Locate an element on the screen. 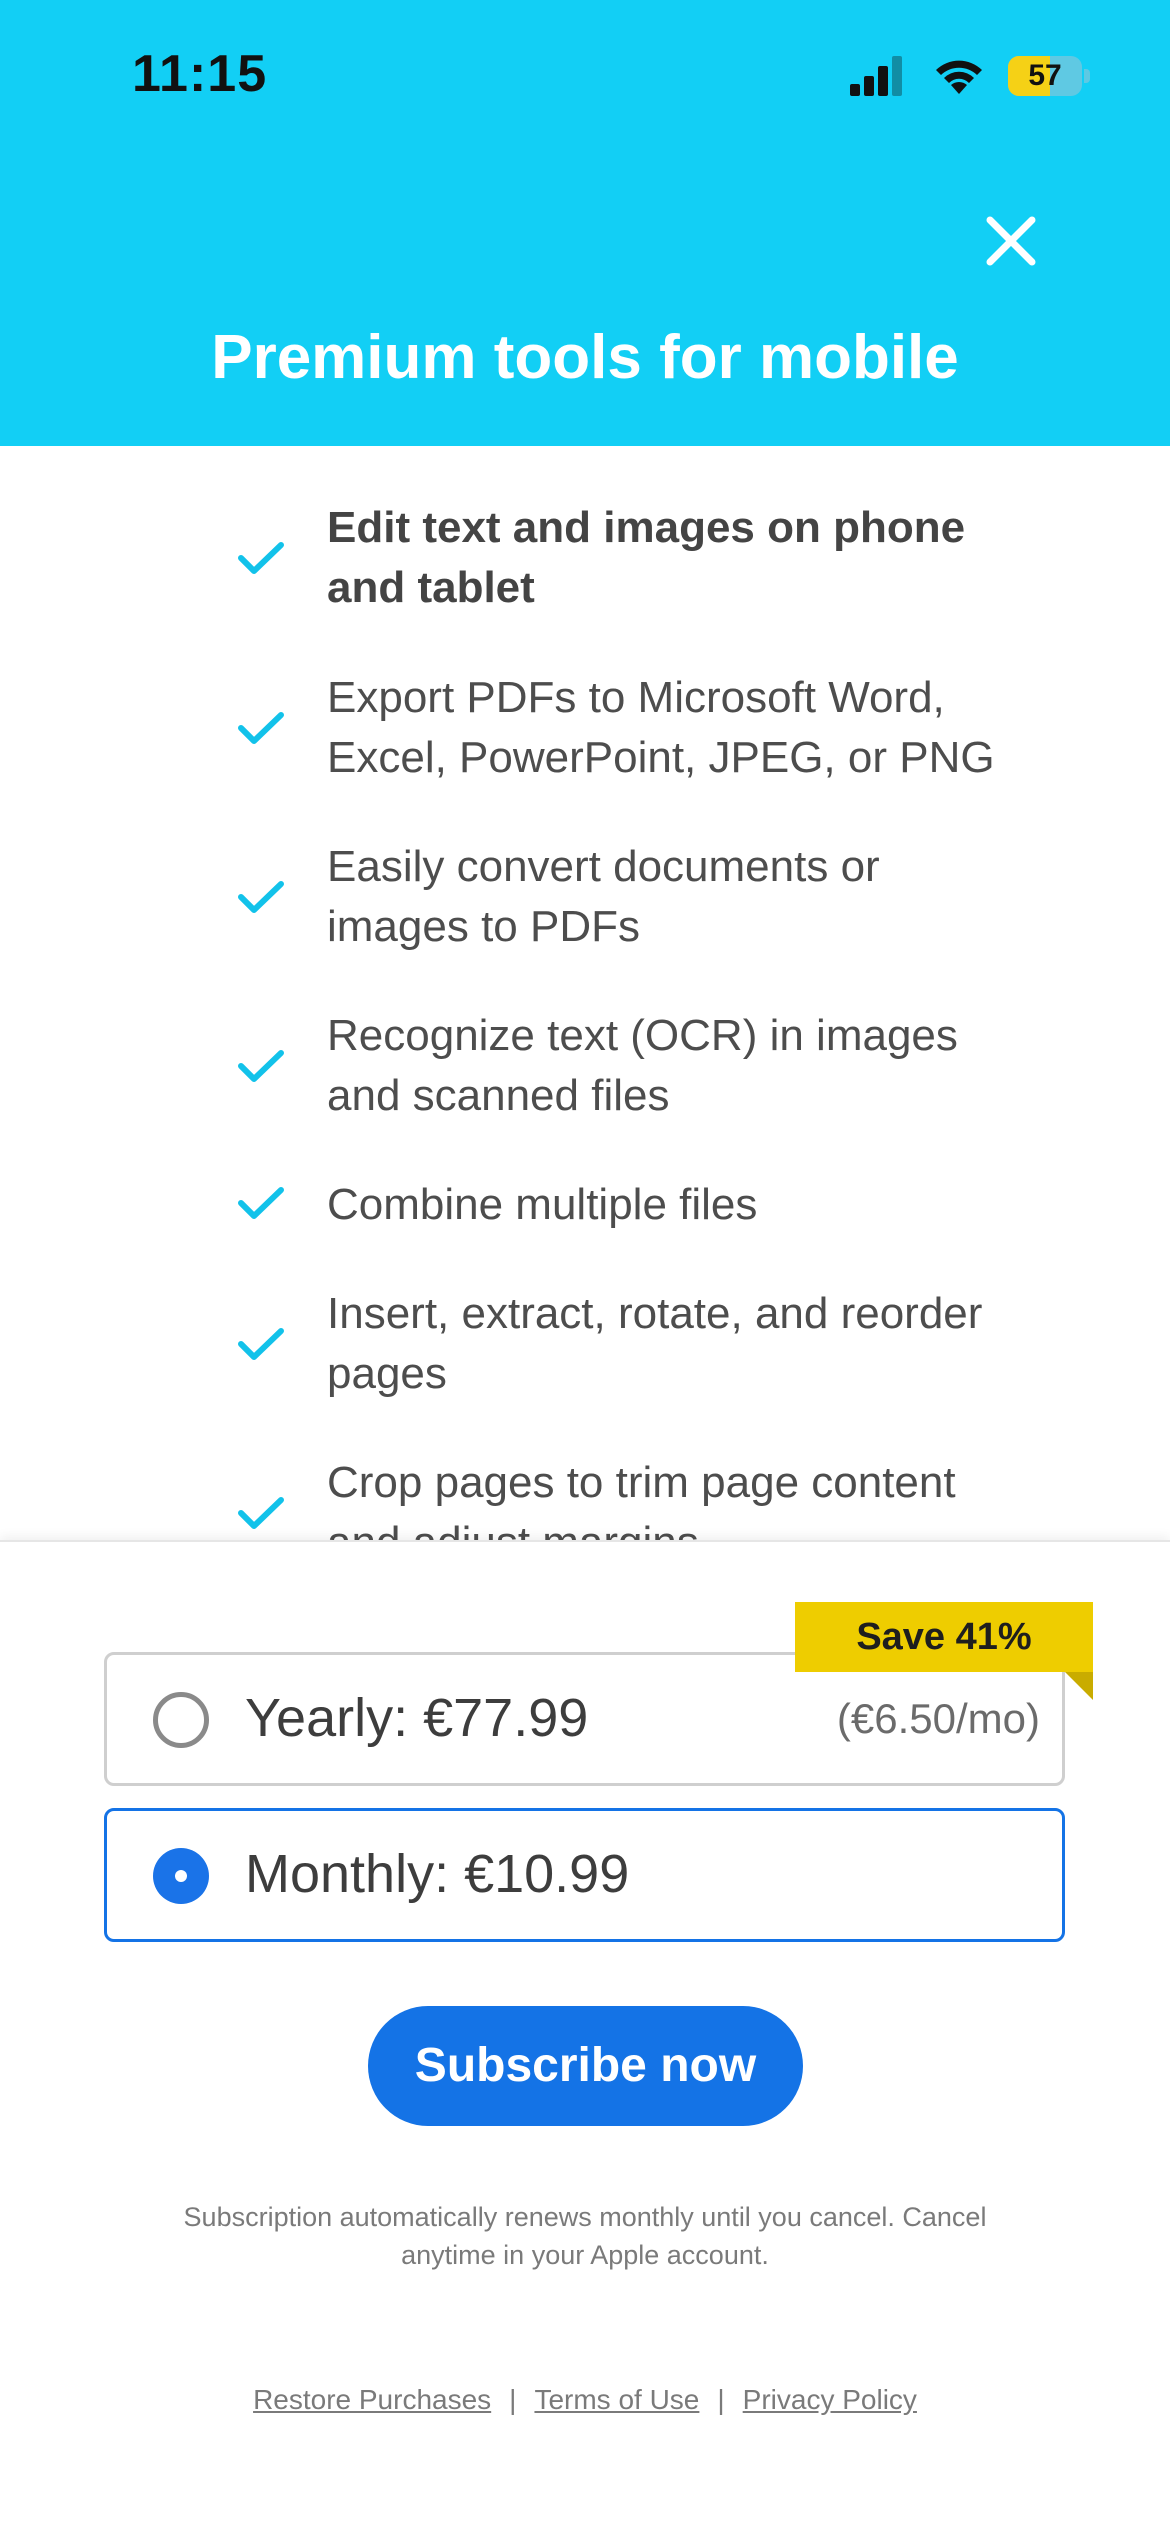 This screenshot has width=1170, height=2532. monthly-radio is located at coordinates (181, 1876).